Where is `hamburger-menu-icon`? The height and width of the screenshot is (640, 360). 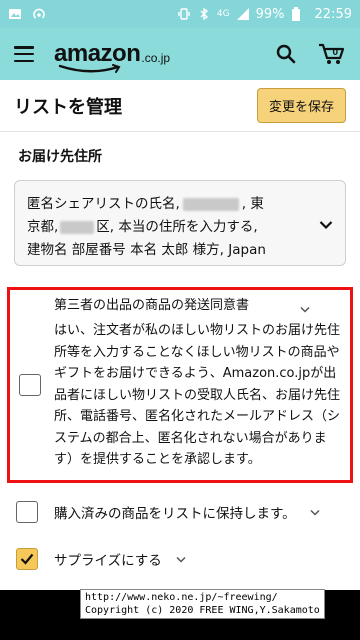
hamburger-menu-icon is located at coordinates (24, 54).